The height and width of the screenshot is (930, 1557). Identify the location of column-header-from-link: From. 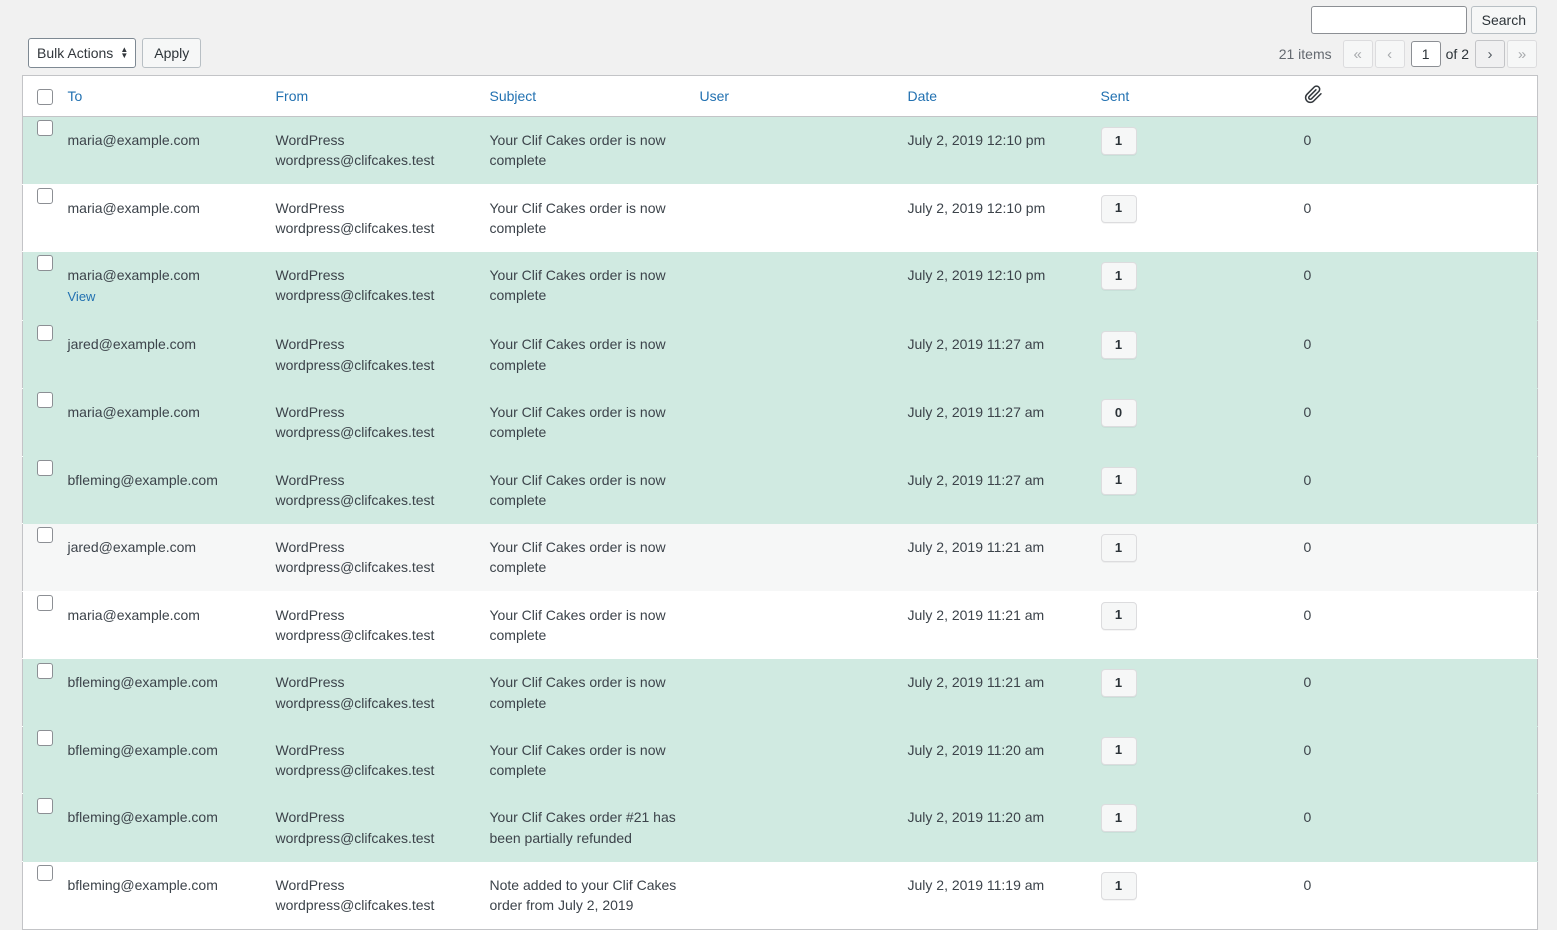
(292, 96).